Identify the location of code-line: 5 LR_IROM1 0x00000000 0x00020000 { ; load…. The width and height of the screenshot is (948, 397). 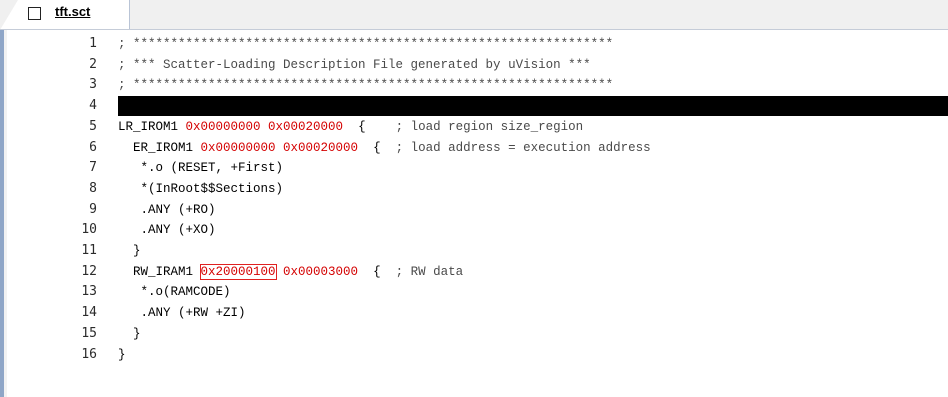
(474, 127).